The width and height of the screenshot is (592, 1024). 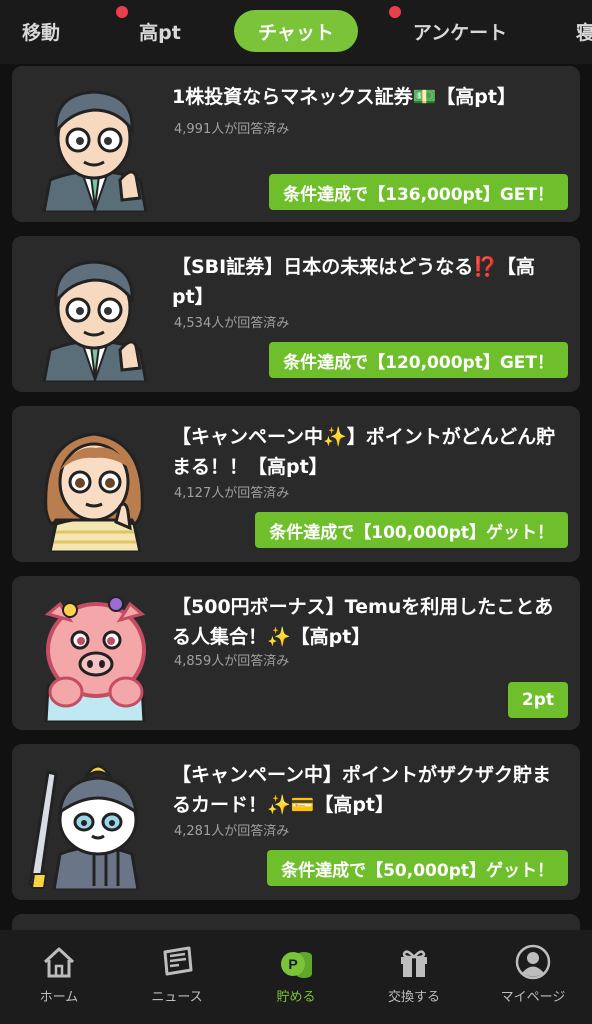 I want to click on pig-avatar, so click(x=95, y=659).